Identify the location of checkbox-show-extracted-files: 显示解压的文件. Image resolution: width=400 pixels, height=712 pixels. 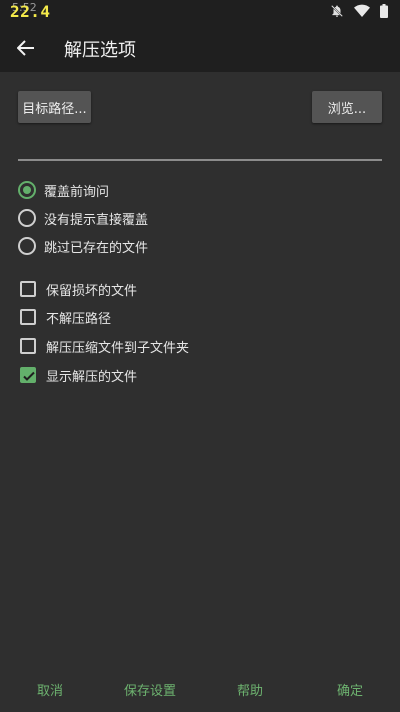
(77, 375).